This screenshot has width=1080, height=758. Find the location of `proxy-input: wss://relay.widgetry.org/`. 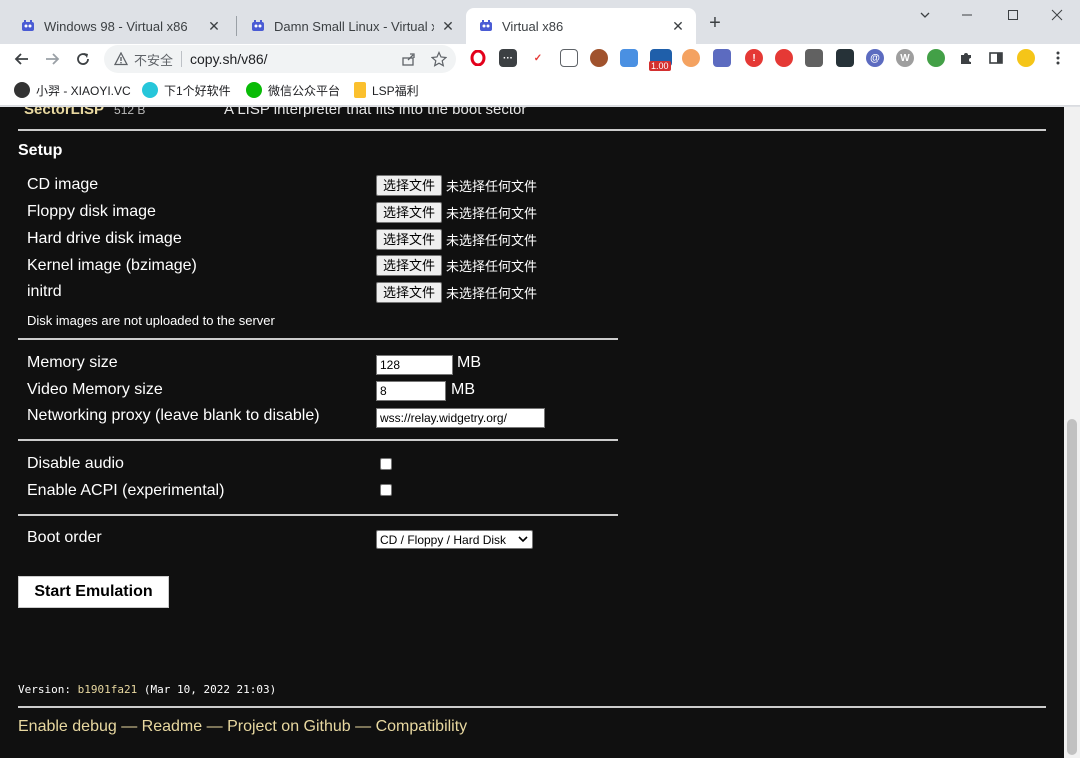

proxy-input: wss://relay.widgetry.org/ is located at coordinates (460, 418).